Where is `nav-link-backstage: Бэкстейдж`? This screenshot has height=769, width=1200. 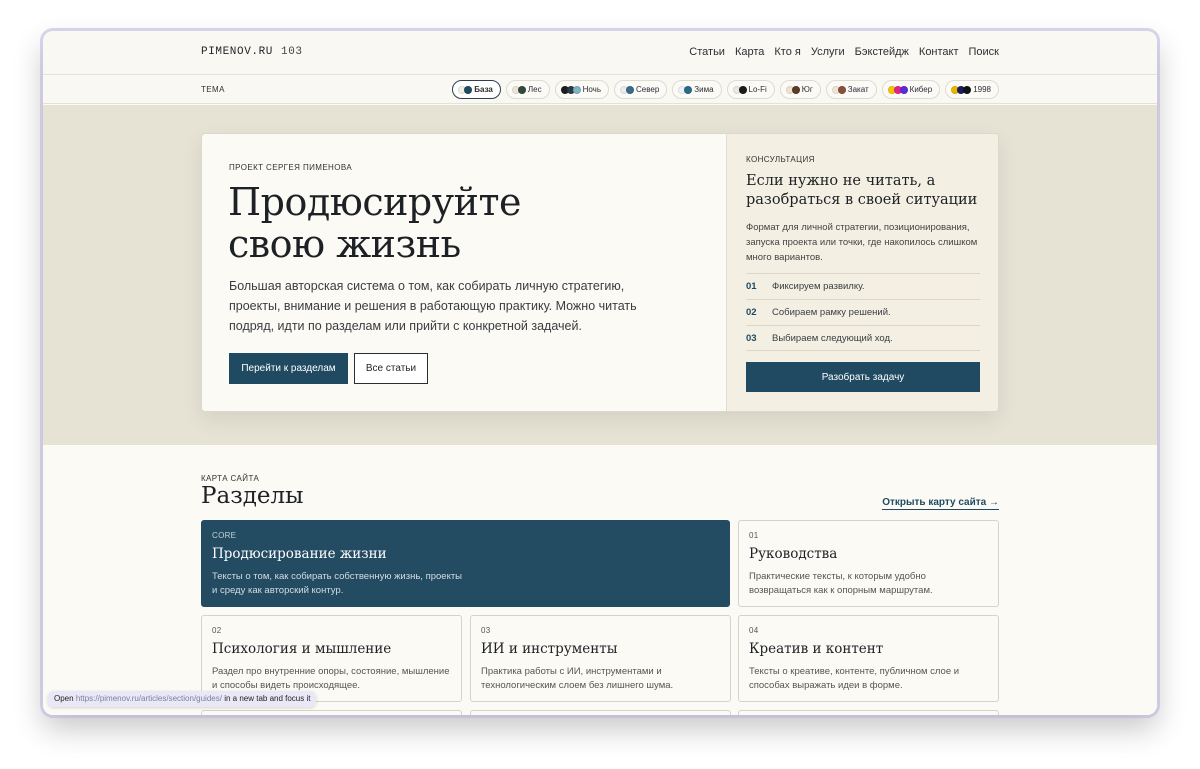
nav-link-backstage: Бэкстейдж is located at coordinates (882, 52).